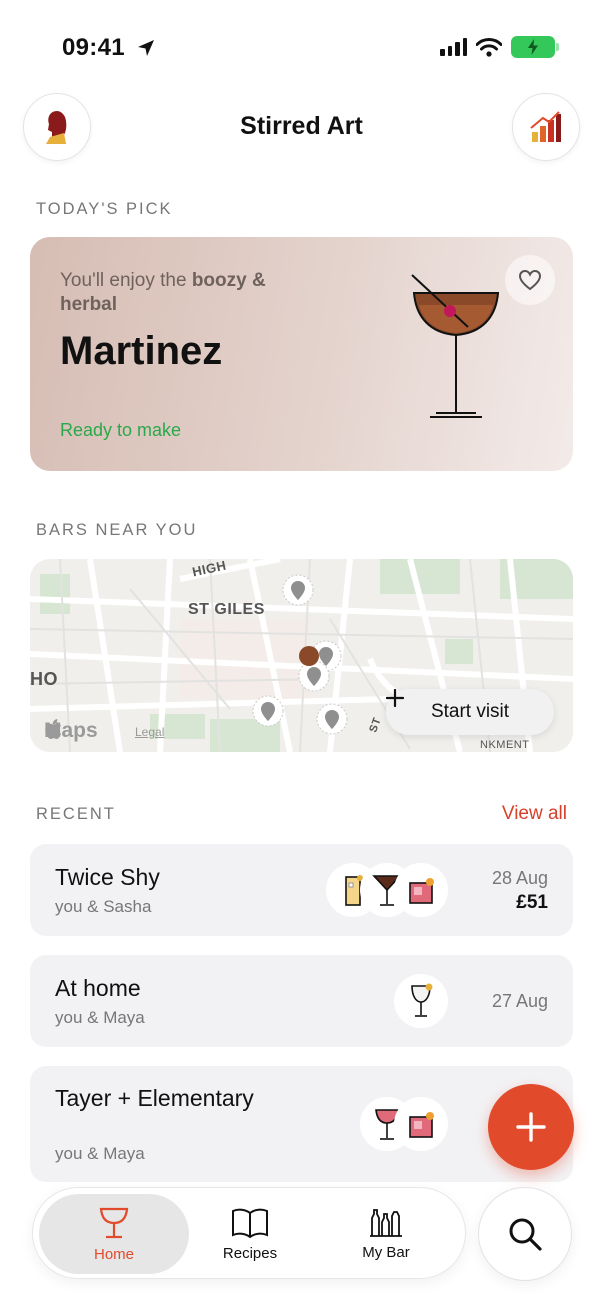 This screenshot has width=603, height=1311. Describe the element at coordinates (519, 1001) in the screenshot. I see `visit-date: 27 Aug` at that location.